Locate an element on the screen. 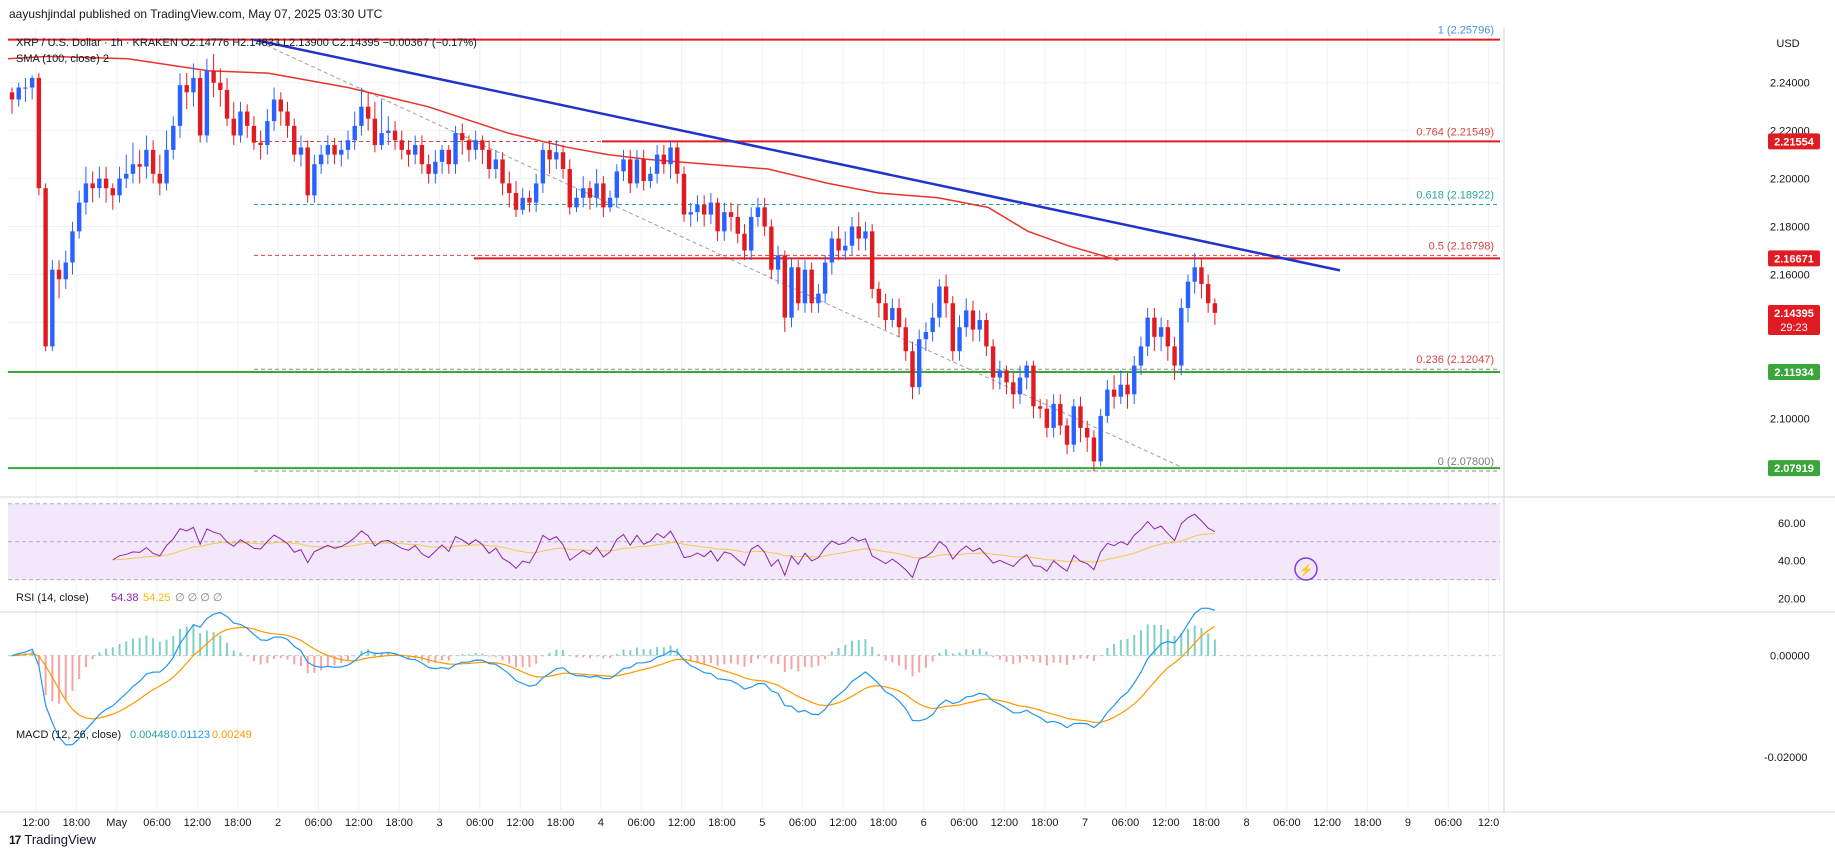 Image resolution: width=1835 pixels, height=857 pixels. time-tick-label: 6 is located at coordinates (924, 823).